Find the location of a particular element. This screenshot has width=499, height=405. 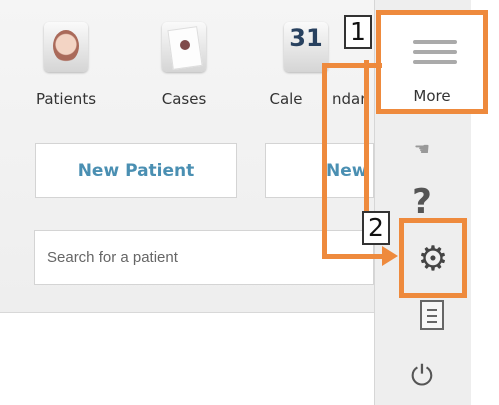

case-avatar-icon is located at coordinates (184, 47).